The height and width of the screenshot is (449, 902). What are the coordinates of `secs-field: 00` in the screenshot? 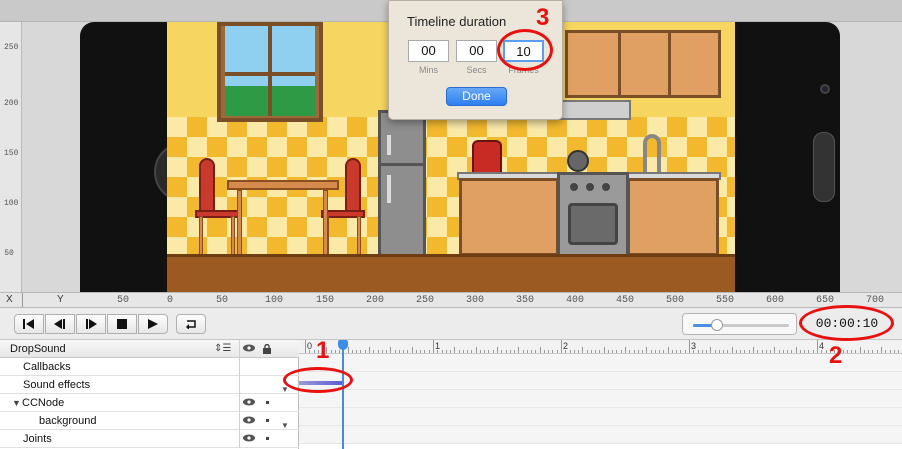 It's located at (476, 51).